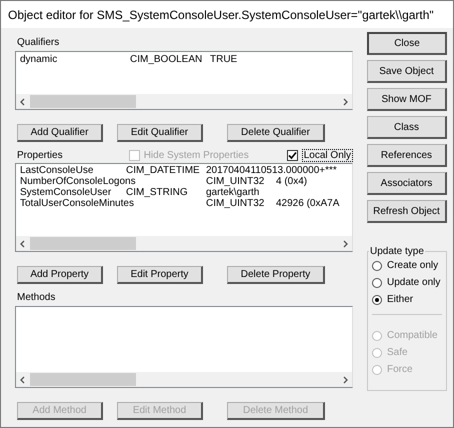 The height and width of the screenshot is (428, 454). What do you see at coordinates (78, 181) in the screenshot?
I see `list-cell-text: NumberOfConsoleLogons` at bounding box center [78, 181].